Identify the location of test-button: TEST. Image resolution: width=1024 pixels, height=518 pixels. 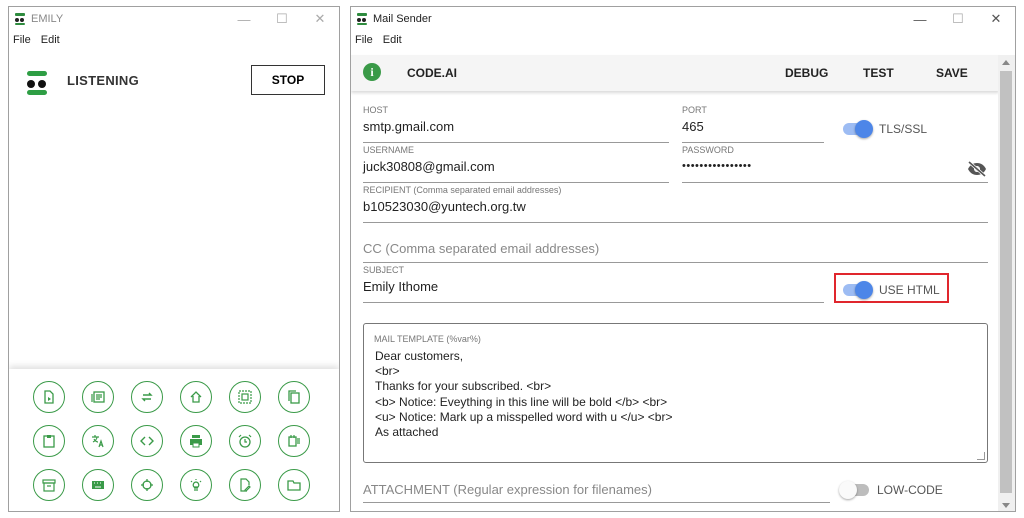
(878, 73).